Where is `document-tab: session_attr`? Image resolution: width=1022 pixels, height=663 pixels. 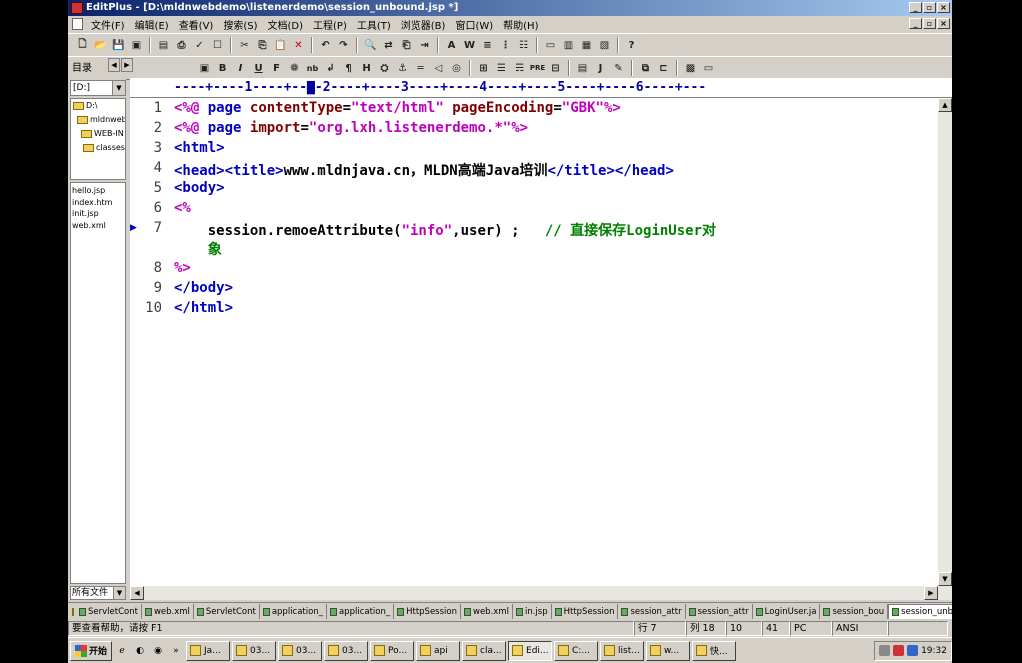
document-tab: session_attr is located at coordinates (719, 611).